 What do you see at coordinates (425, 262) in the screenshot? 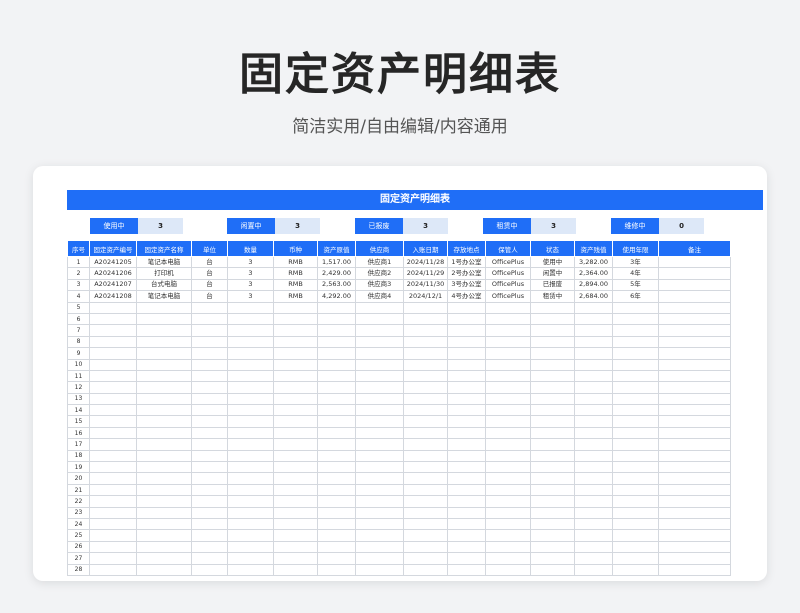
I see `table-cell: 2024/11/28` at bounding box center [425, 262].